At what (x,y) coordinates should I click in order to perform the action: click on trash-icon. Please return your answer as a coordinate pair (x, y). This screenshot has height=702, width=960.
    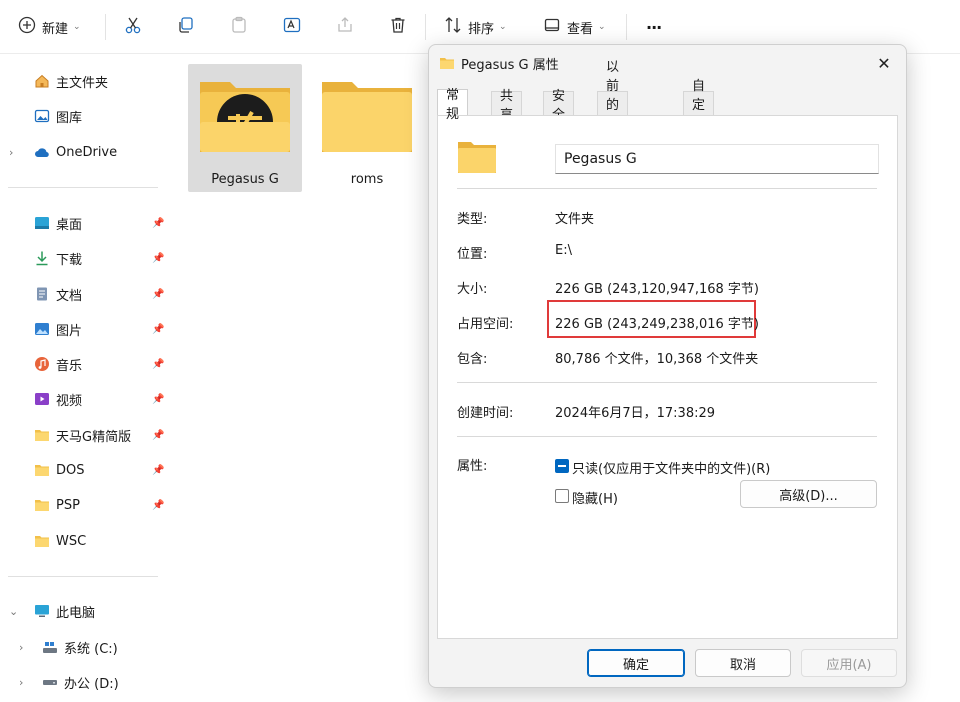
    Looking at the image, I should click on (398, 27).